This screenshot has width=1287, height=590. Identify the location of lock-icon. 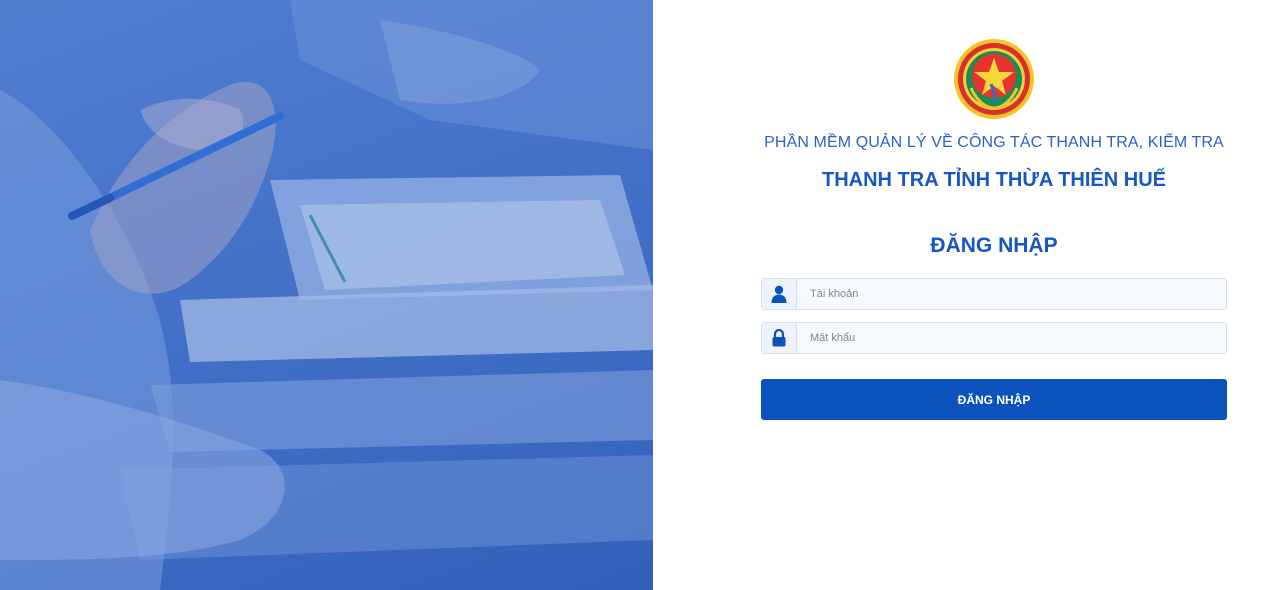
(779, 338).